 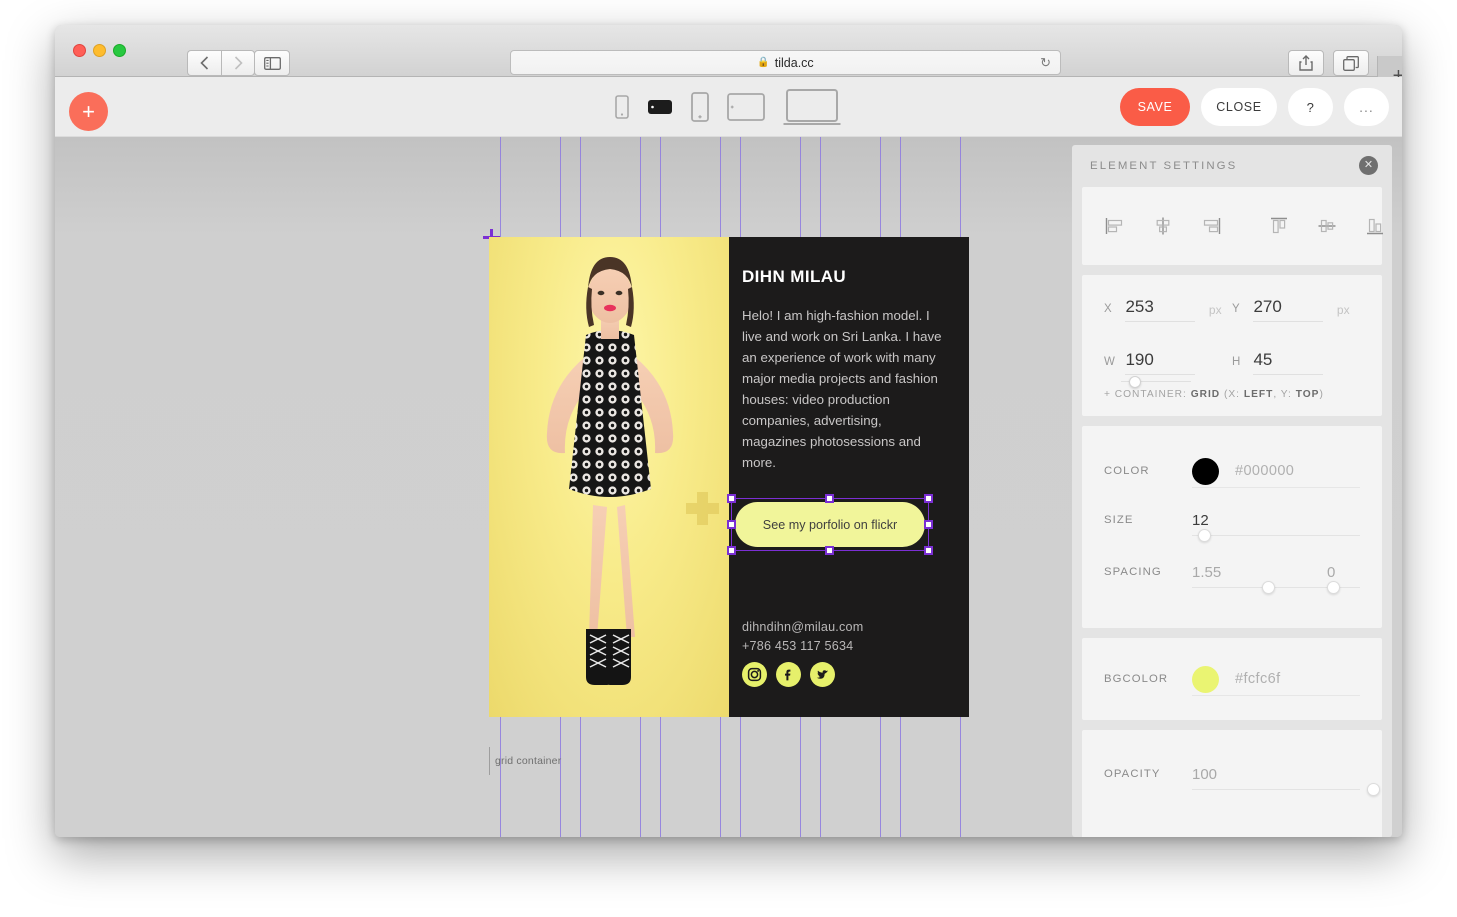 What do you see at coordinates (1276, 487) in the screenshot?
I see `color-underline` at bounding box center [1276, 487].